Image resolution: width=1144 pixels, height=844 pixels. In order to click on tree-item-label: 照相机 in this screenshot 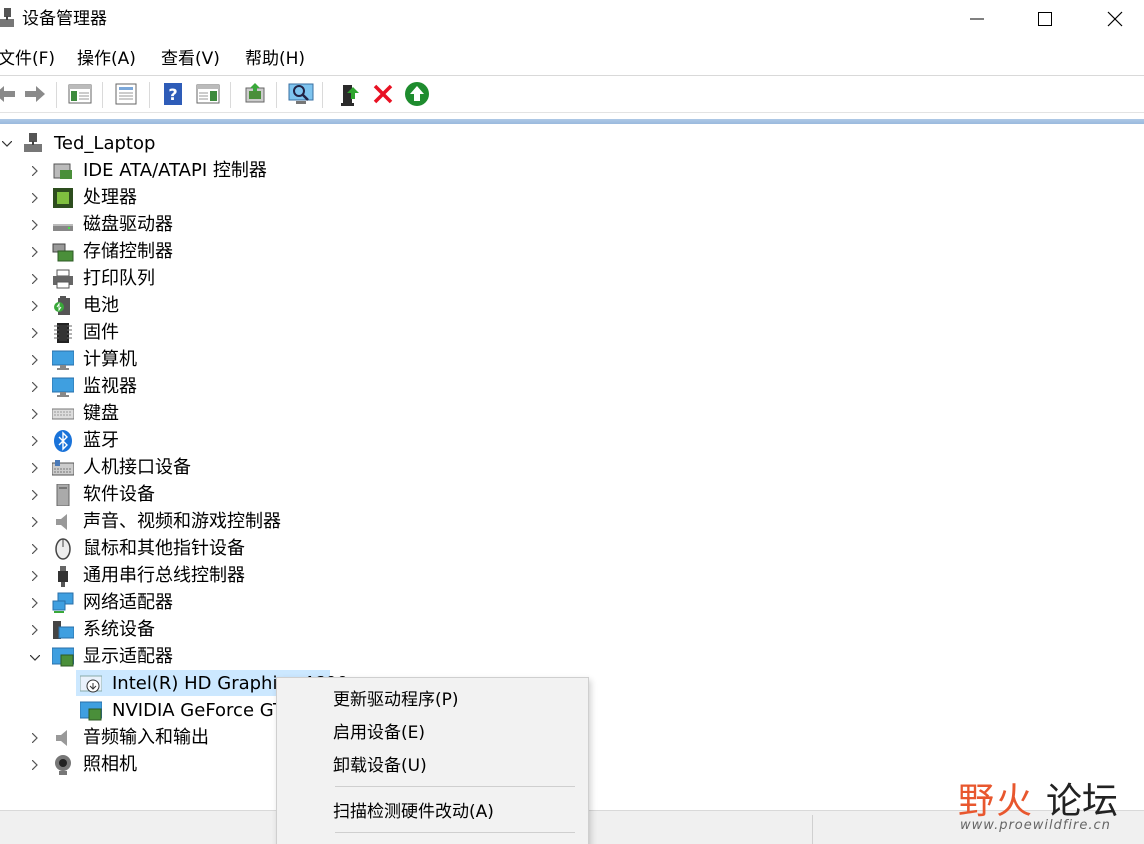, I will do `click(110, 764)`.